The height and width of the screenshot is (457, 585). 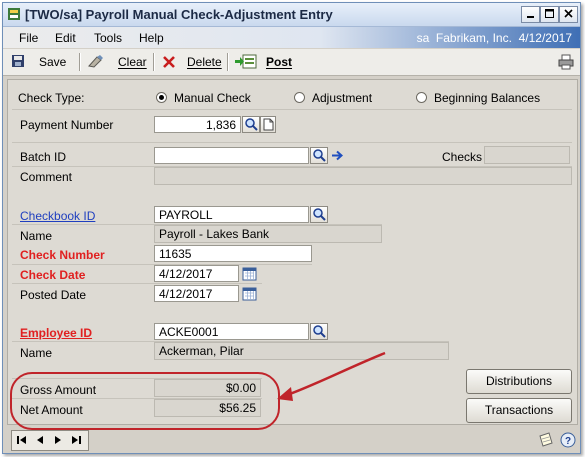 I want to click on last-record-icon, so click(x=76, y=440).